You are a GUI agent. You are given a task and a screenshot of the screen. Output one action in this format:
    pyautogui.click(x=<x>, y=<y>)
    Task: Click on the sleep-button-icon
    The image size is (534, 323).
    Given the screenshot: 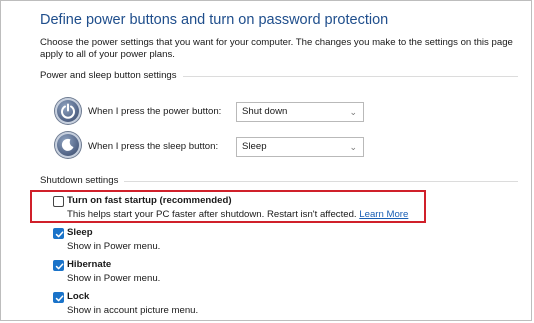 What is the action you would take?
    pyautogui.click(x=68, y=145)
    